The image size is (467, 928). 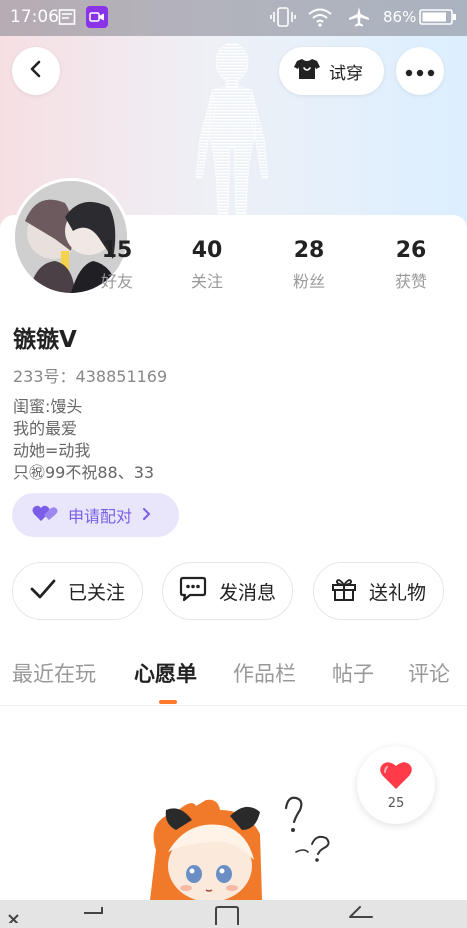 What do you see at coordinates (264, 673) in the screenshot?
I see `tab-works: 作品栏` at bounding box center [264, 673].